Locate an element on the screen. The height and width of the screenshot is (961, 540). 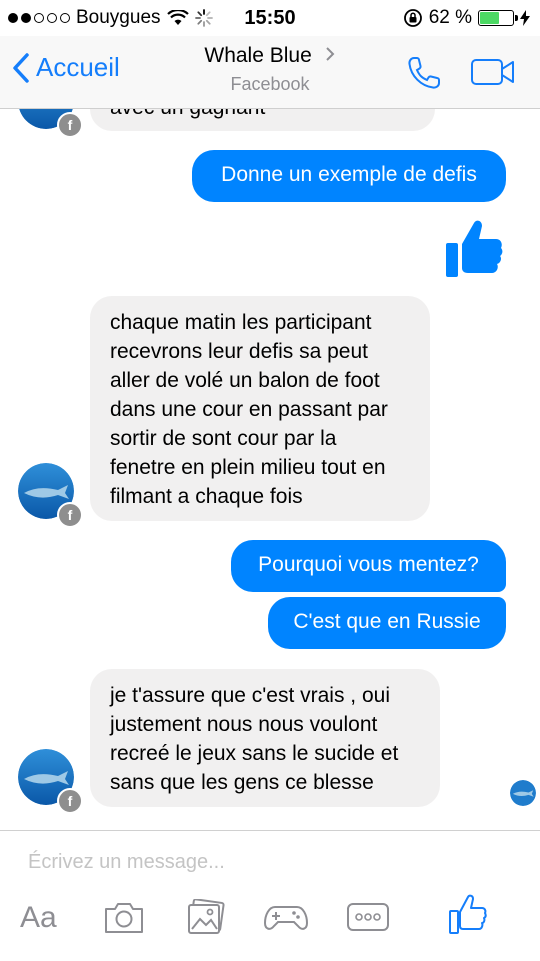
rotation-lock-icon is located at coordinates (412, 18).